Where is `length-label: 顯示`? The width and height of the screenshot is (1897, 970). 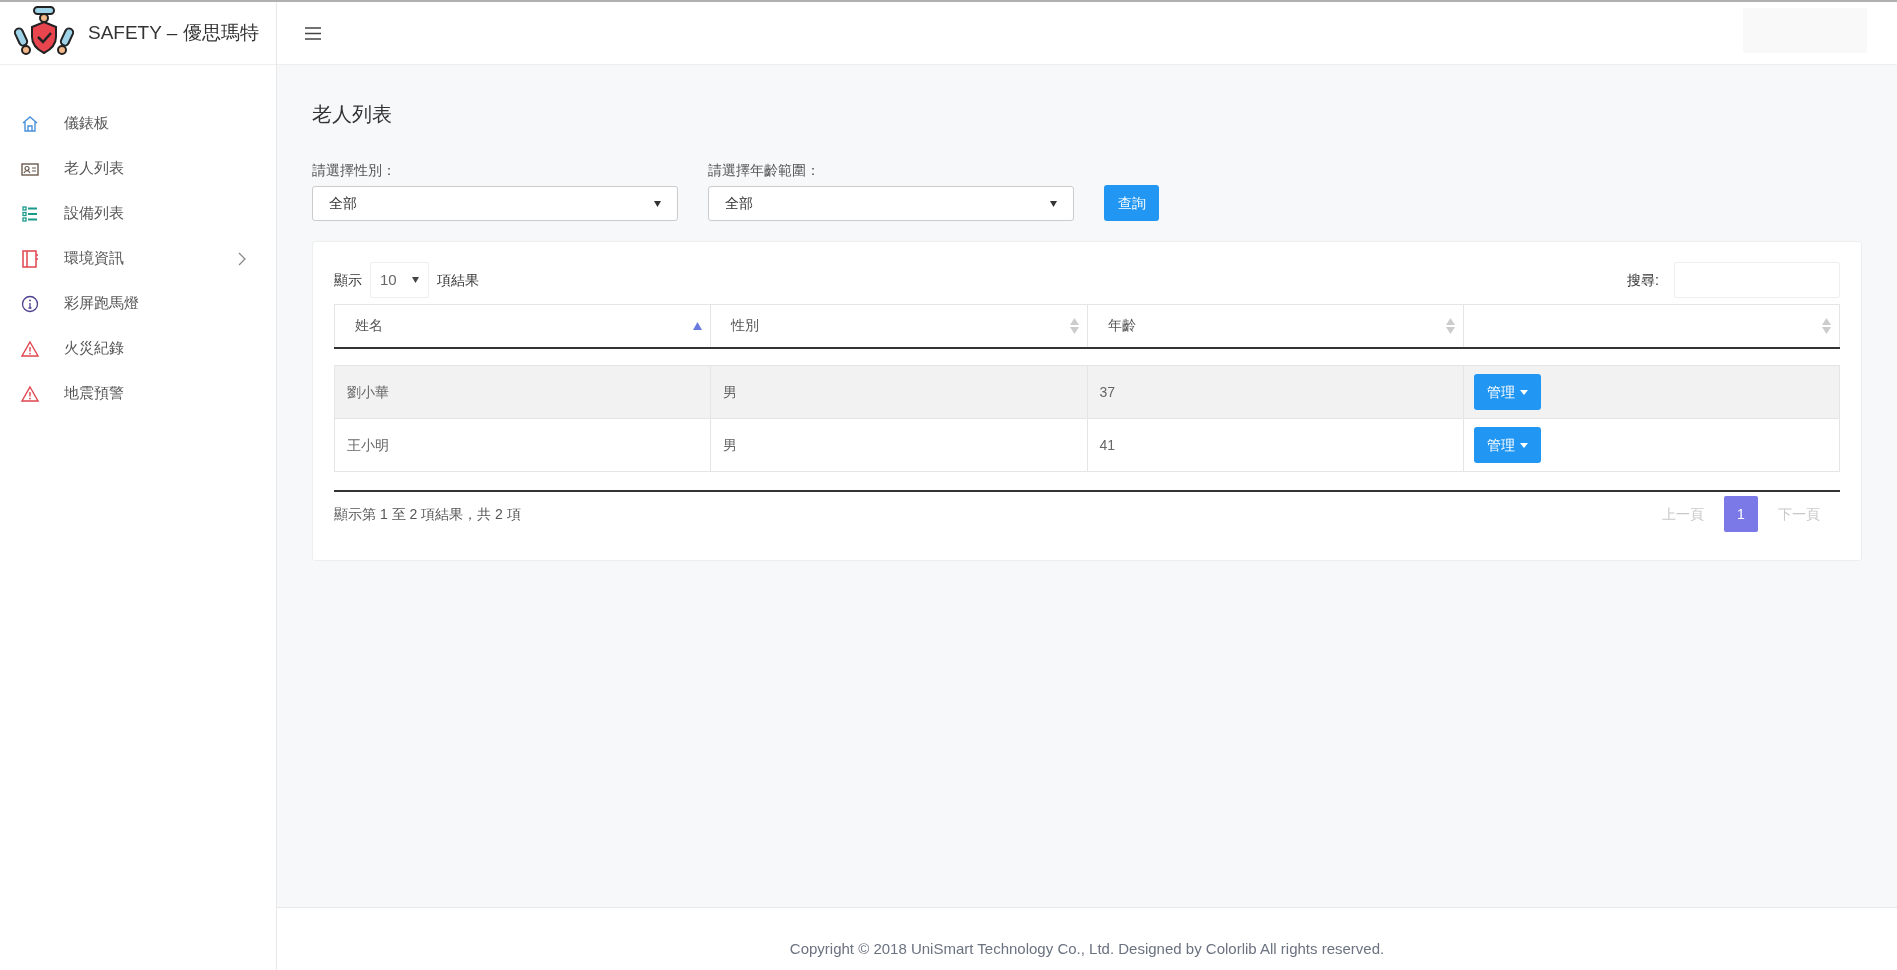 length-label: 顯示 is located at coordinates (348, 280).